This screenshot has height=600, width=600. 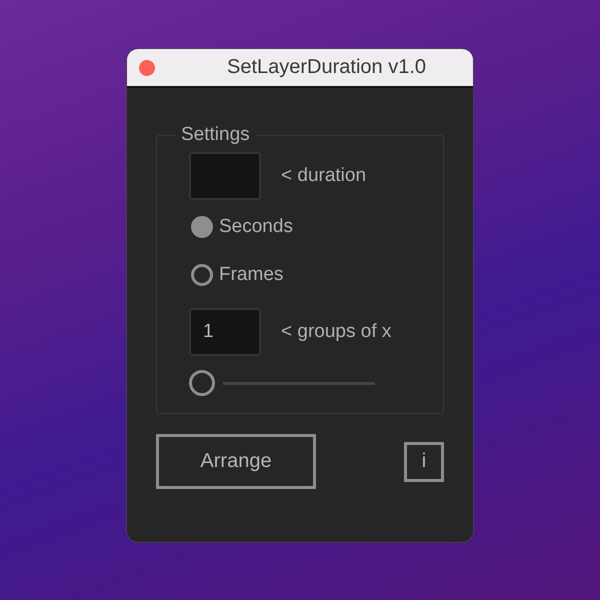 I want to click on radio-label: Seconds, so click(x=256, y=227).